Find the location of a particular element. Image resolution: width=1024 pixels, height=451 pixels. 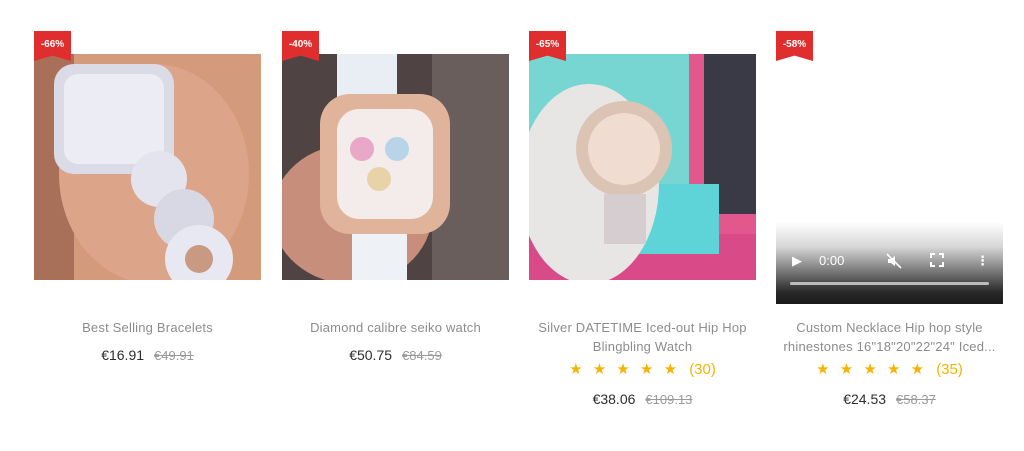

rating: ★ ★ ★ ★ ★ (35) is located at coordinates (889, 369).